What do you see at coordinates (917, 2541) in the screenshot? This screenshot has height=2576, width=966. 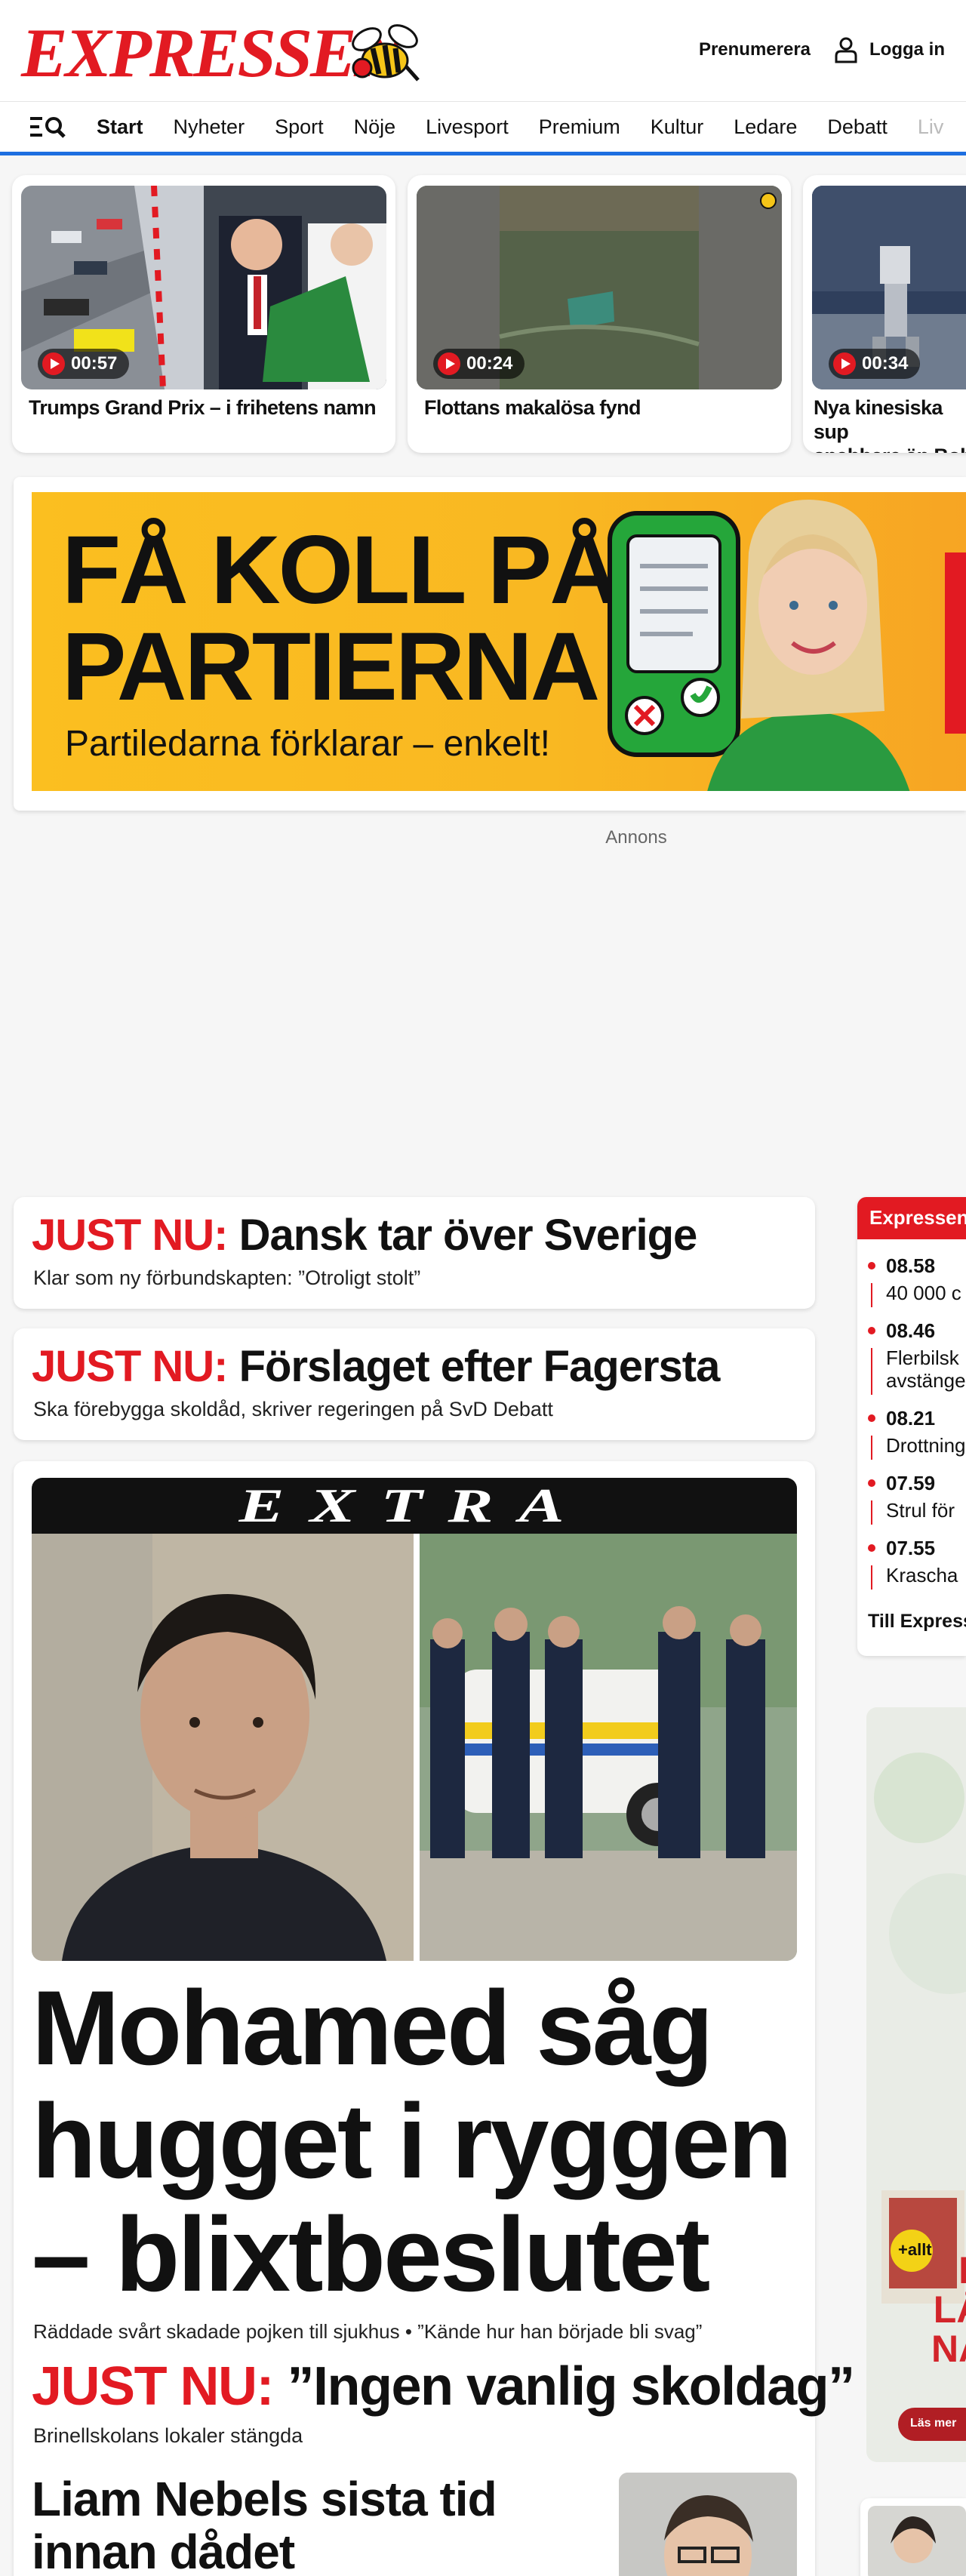 I see `side-article-image` at bounding box center [917, 2541].